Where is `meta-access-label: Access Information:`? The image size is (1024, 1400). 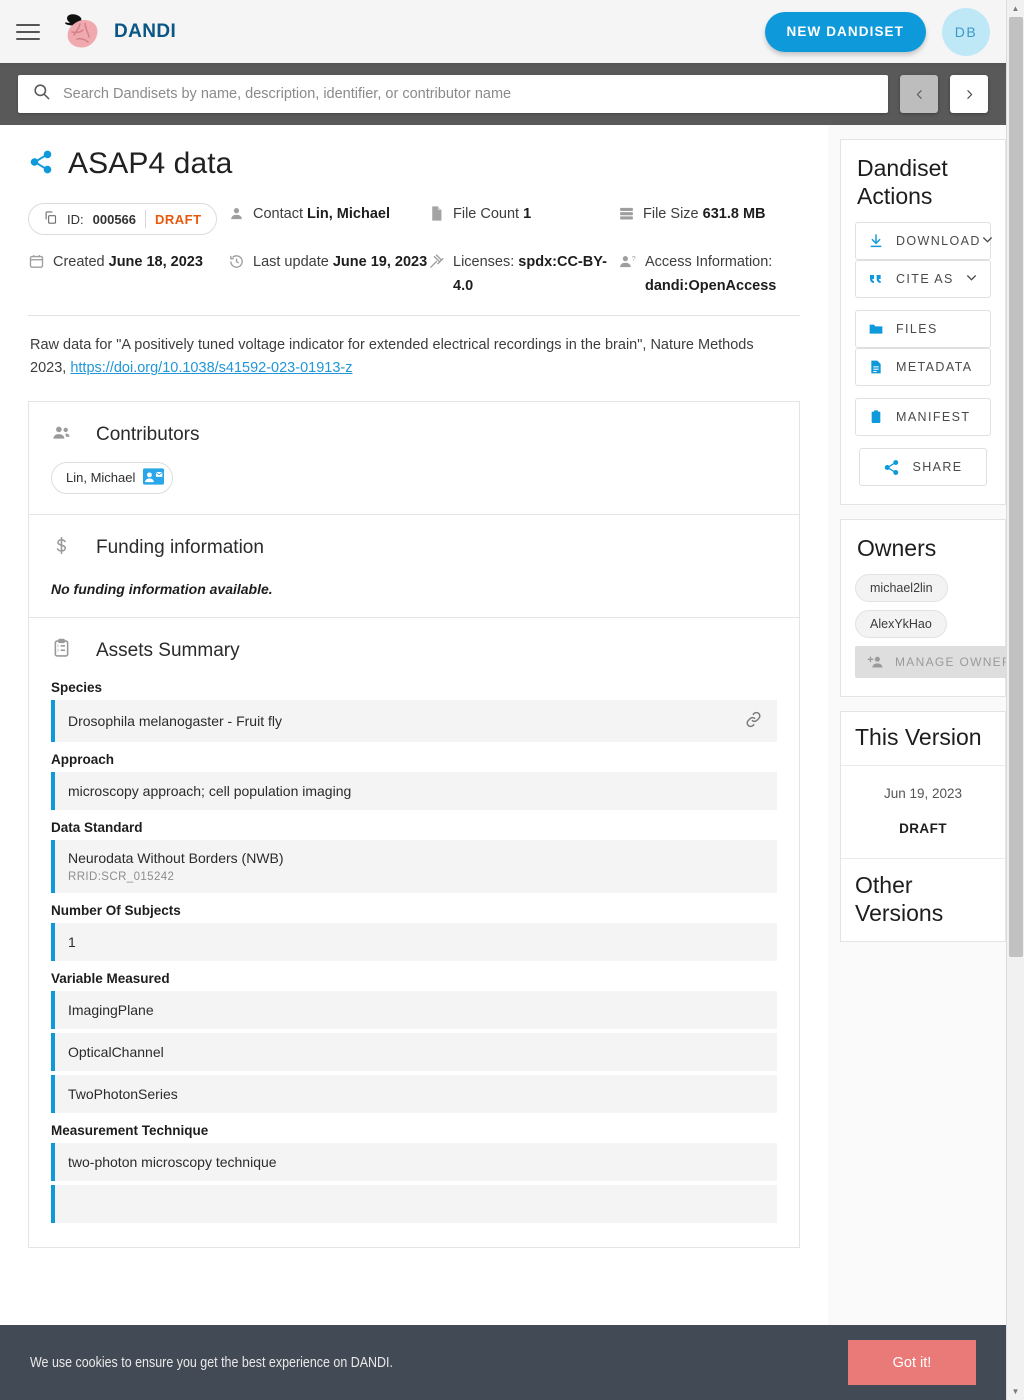 meta-access-label: Access Information: is located at coordinates (709, 262).